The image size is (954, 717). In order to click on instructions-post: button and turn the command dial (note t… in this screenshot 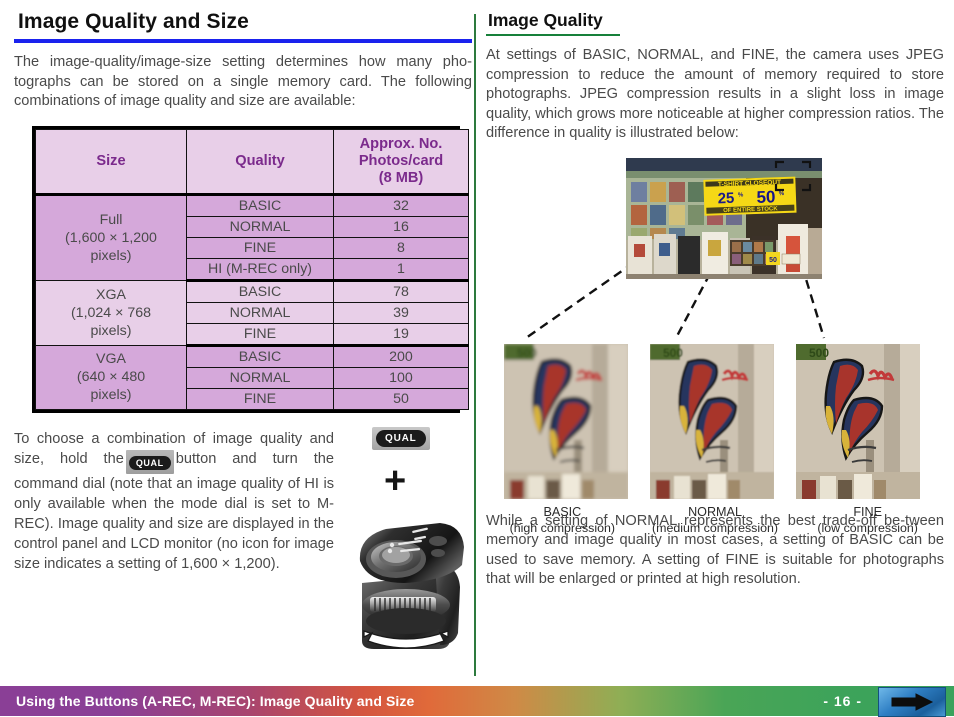, I will do `click(174, 511)`.